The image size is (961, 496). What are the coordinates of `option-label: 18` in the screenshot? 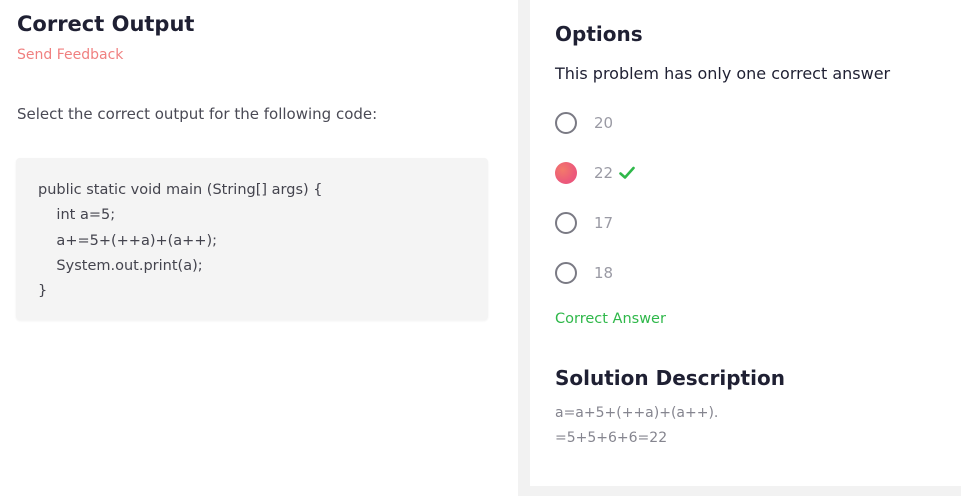 It's located at (604, 273).